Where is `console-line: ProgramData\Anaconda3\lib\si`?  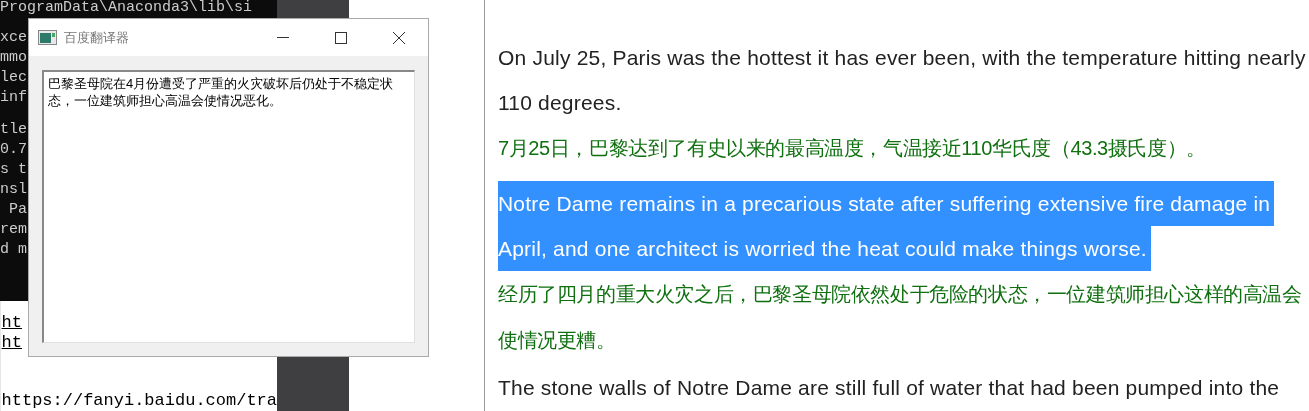 console-line: ProgramData\Anaconda3\lib\si is located at coordinates (126, 8).